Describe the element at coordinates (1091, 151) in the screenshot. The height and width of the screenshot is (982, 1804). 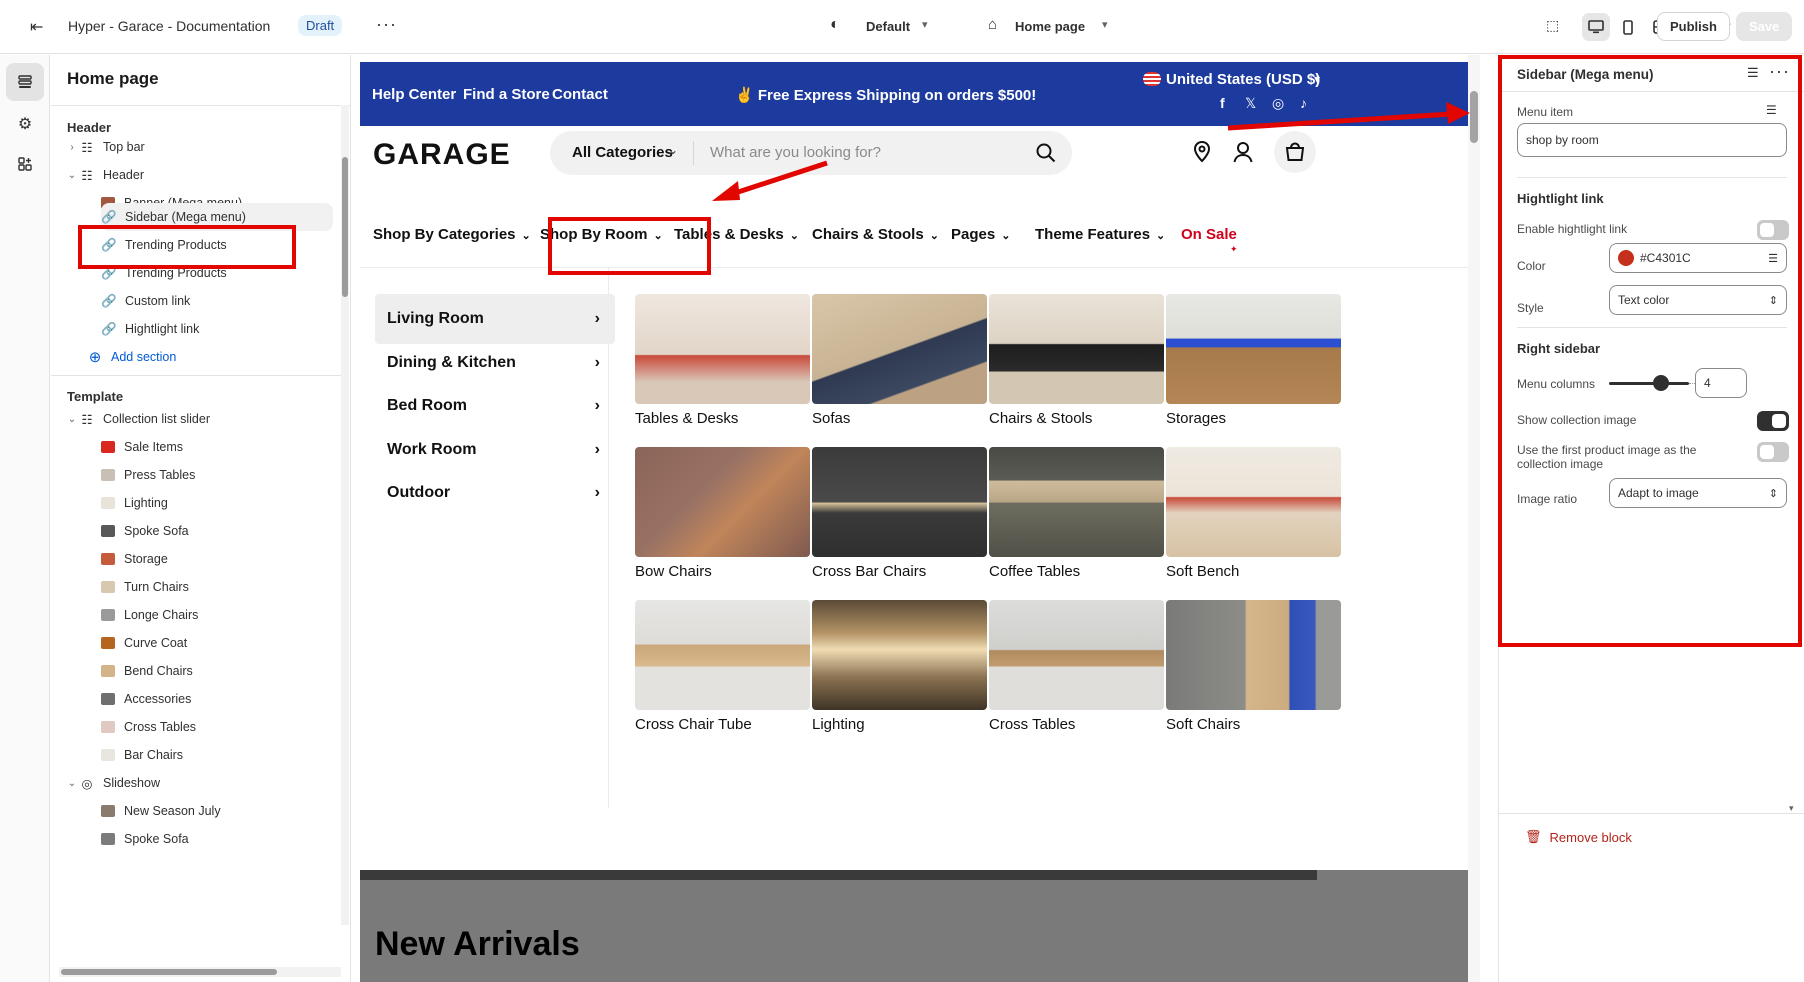
I see `annotation-arrows` at that location.